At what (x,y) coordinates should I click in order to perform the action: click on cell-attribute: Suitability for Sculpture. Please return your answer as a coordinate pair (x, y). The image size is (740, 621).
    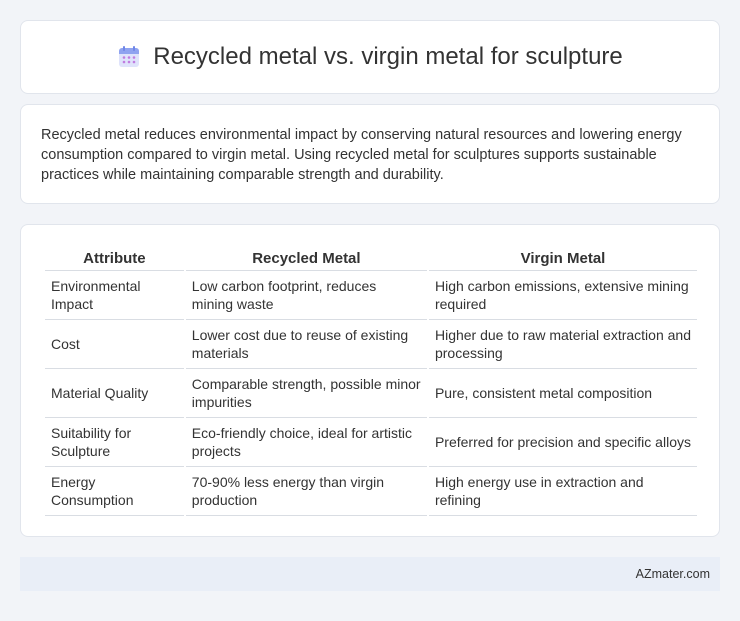
    Looking at the image, I should click on (114, 442).